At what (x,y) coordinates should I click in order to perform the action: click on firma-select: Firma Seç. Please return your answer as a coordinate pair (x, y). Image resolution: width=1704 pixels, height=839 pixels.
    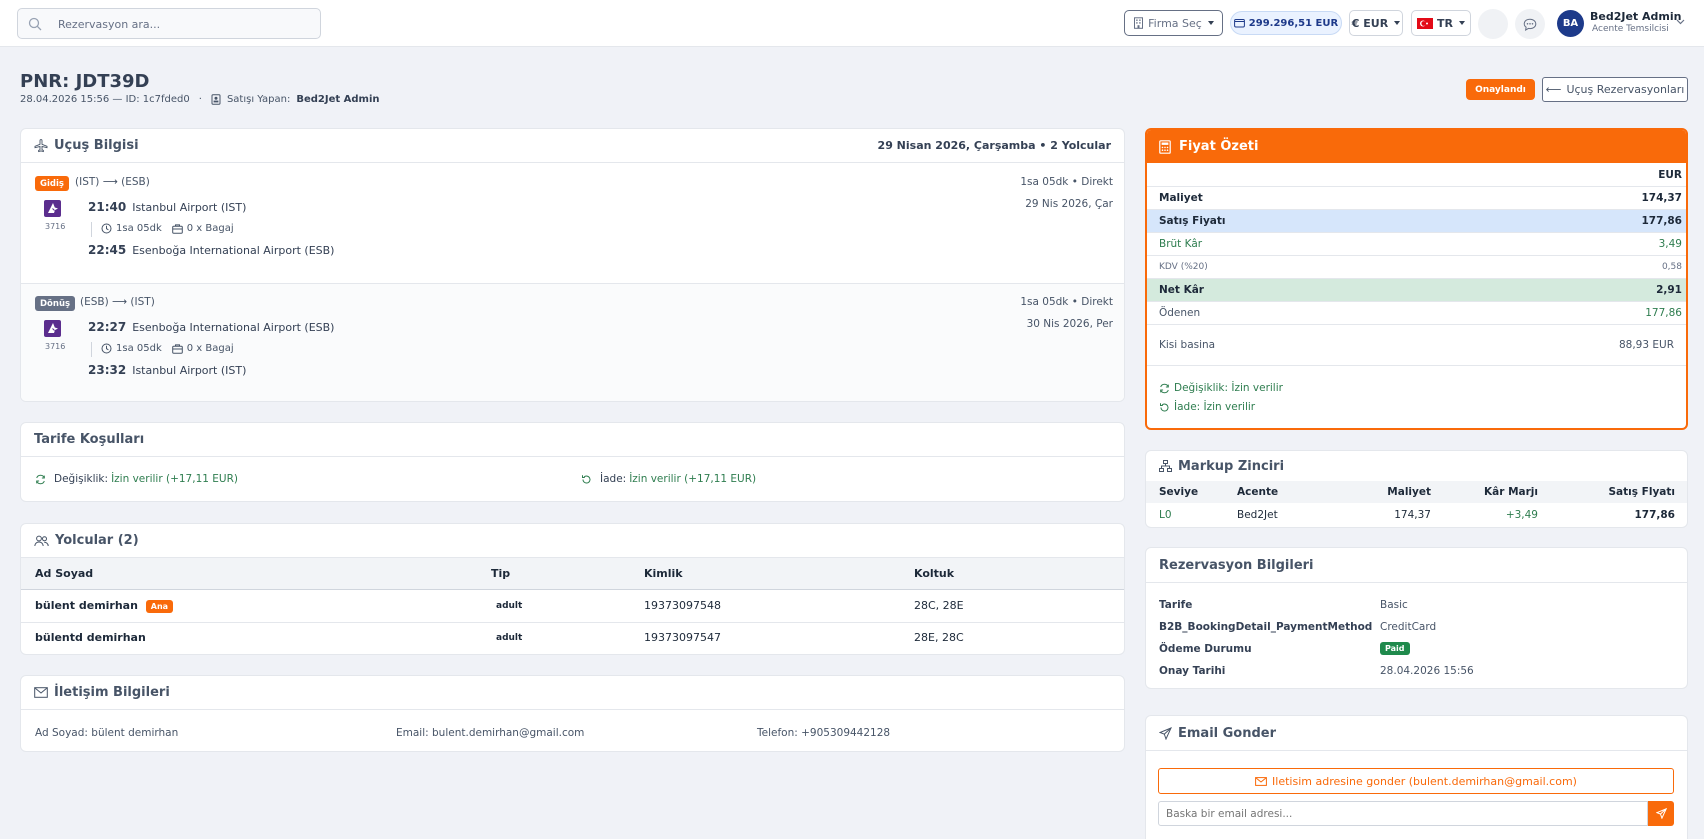
    Looking at the image, I should click on (1173, 23).